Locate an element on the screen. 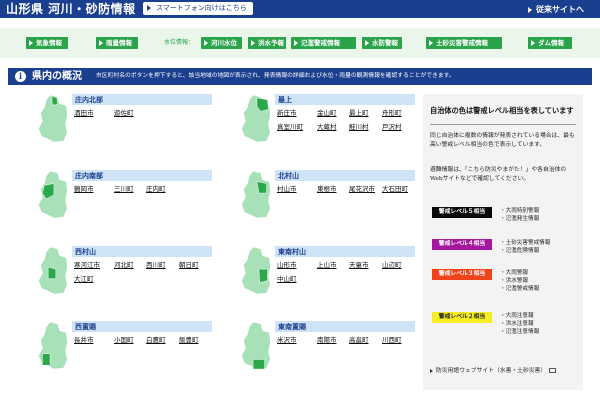 The image size is (600, 400). nav-label: 氾濫警戒情報 is located at coordinates (320, 43).